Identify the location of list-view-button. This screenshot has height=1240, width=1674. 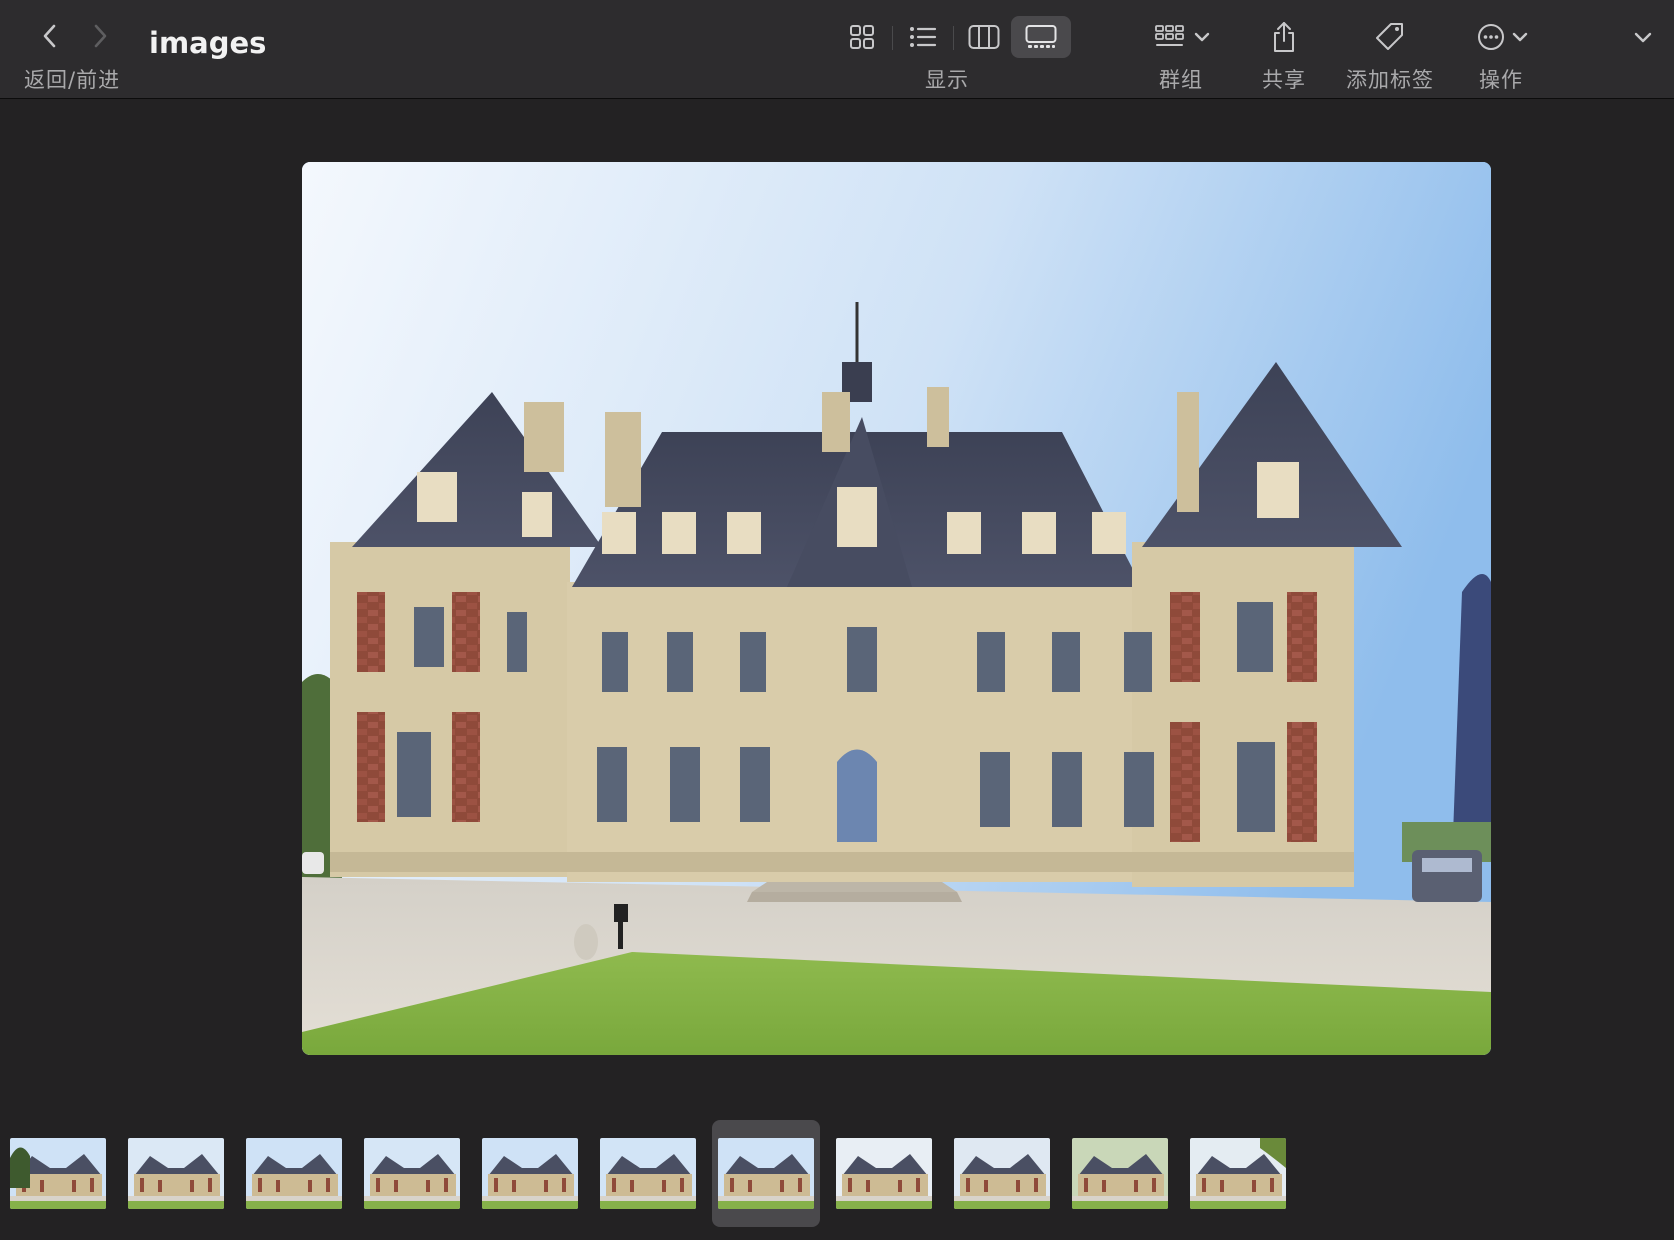
(923, 37).